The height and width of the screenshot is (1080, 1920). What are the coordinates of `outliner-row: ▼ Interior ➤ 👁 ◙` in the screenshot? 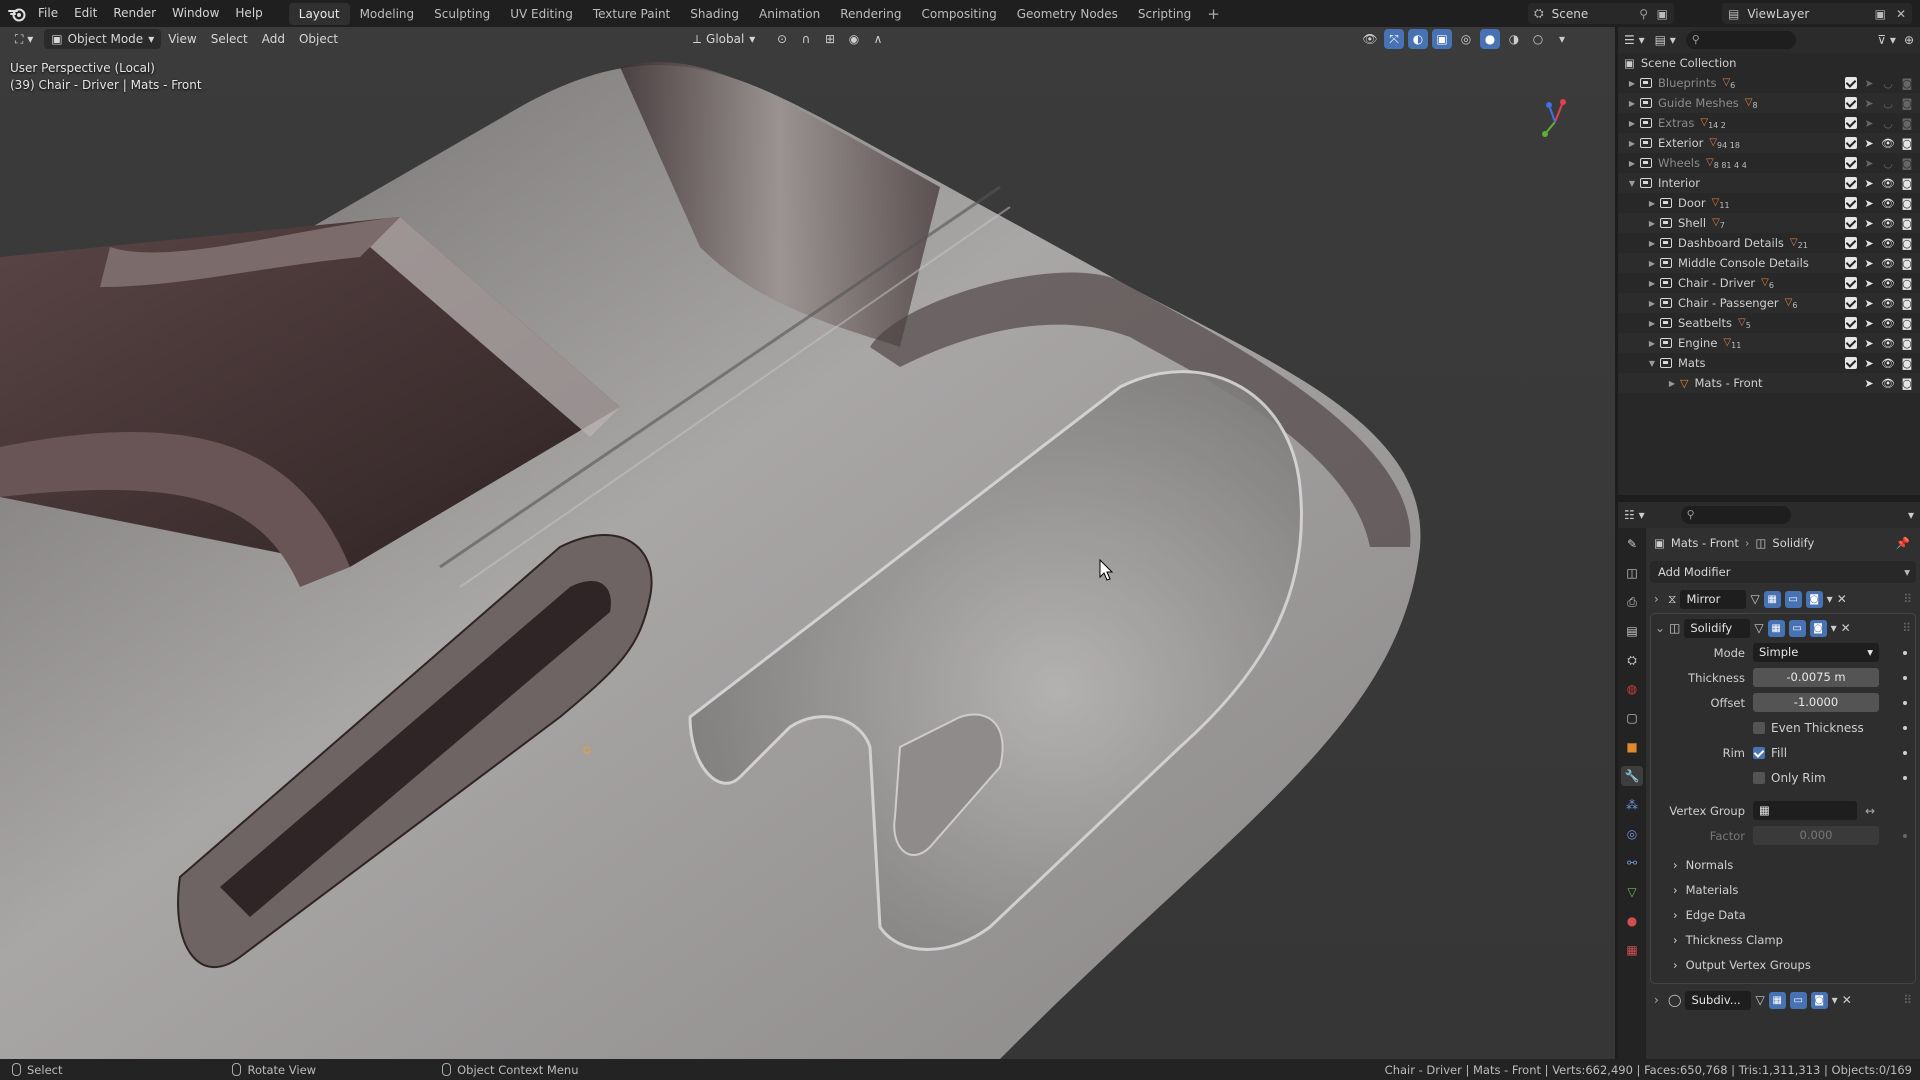 It's located at (1769, 183).